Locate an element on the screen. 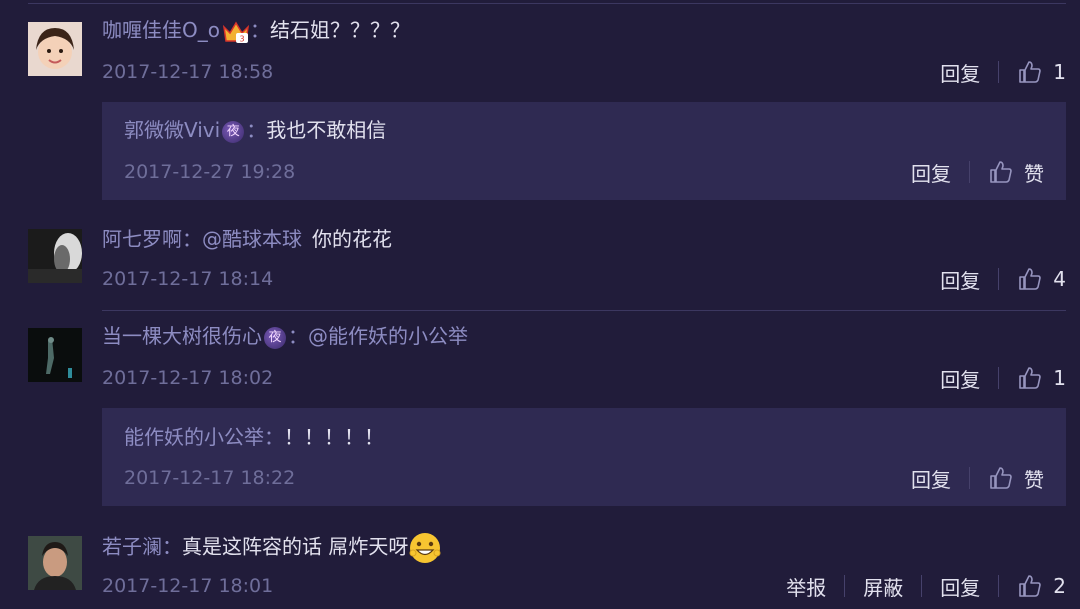  comment-actions: 回复 4 is located at coordinates (1003, 279).